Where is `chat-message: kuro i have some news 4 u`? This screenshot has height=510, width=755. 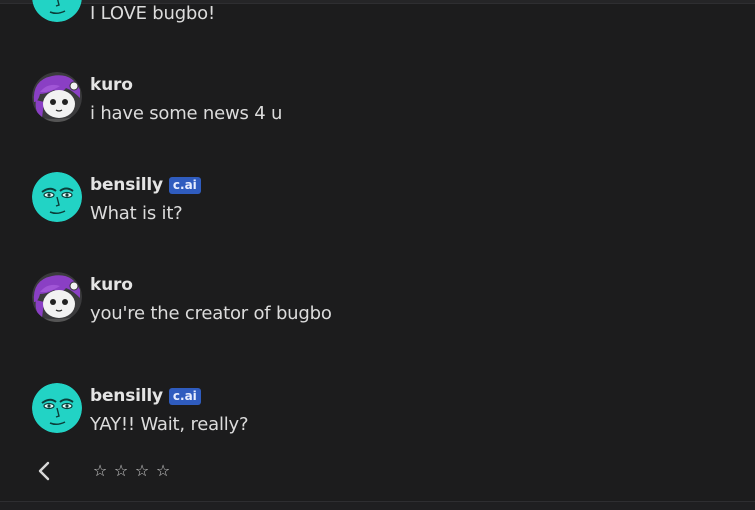 chat-message: kuro i have some news 4 u is located at coordinates (382, 107).